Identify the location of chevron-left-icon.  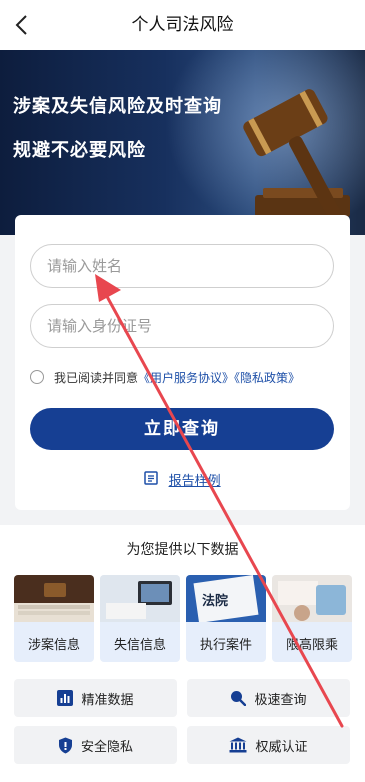
(22, 25).